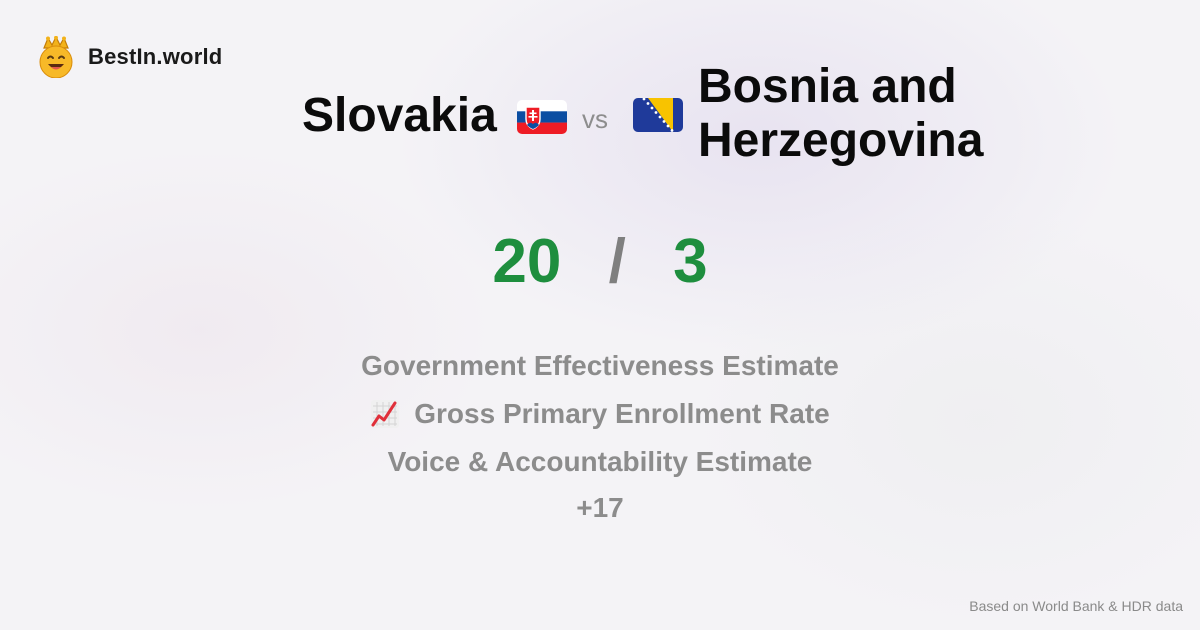 Image resolution: width=1200 pixels, height=630 pixels. I want to click on country-b-line1: Bosnia and, so click(827, 86).